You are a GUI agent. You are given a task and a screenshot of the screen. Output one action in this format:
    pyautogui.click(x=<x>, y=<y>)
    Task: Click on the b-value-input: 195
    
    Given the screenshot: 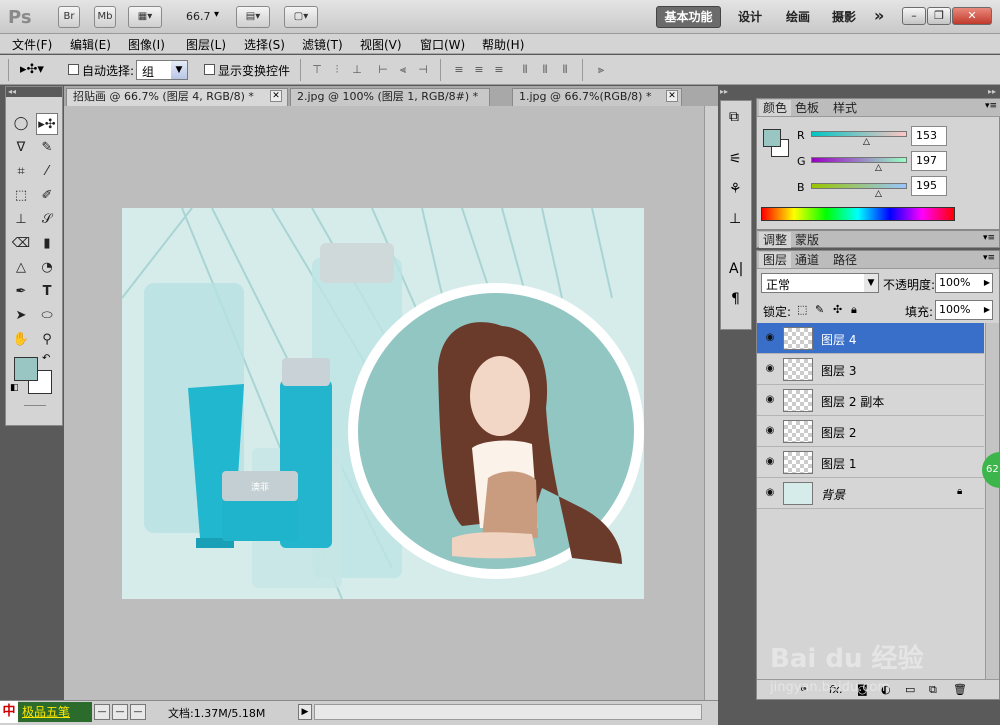 What is the action you would take?
    pyautogui.click(x=929, y=186)
    